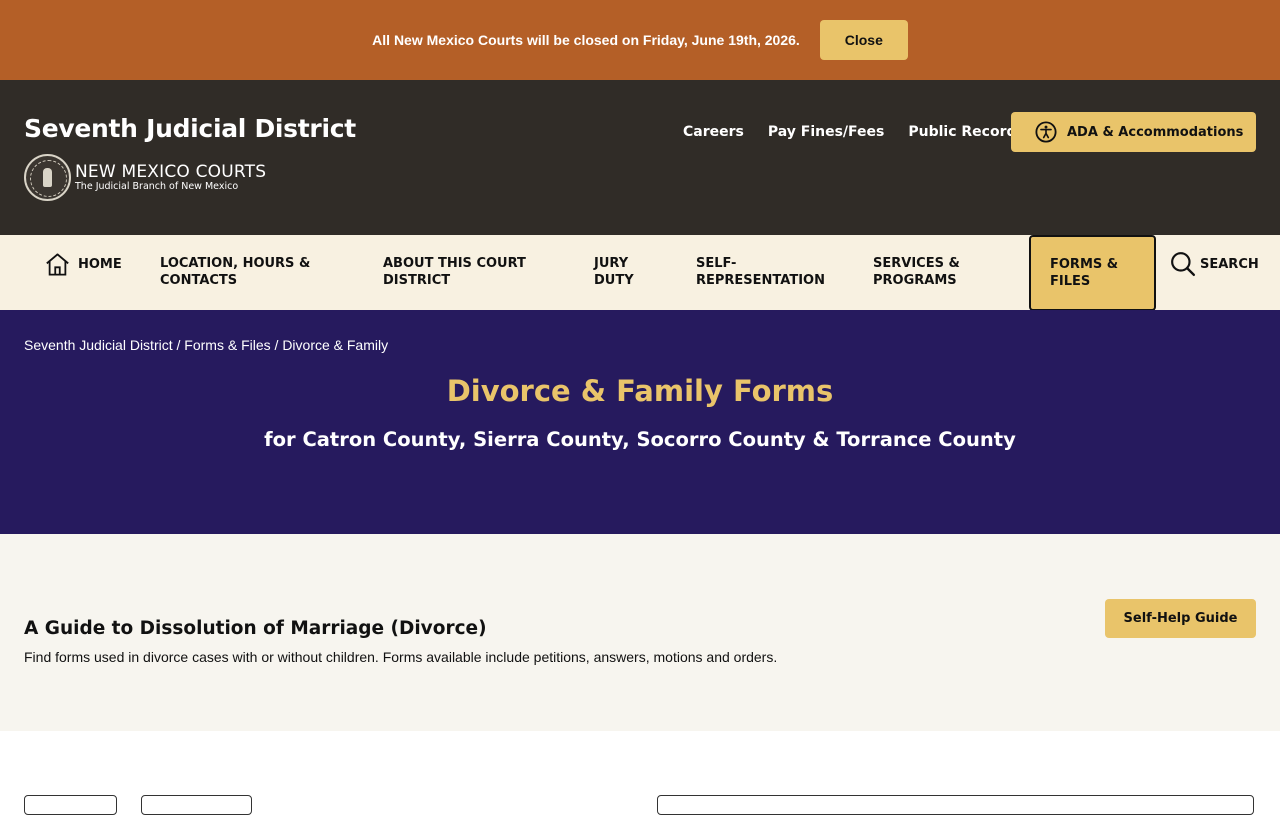  I want to click on nav-item-home: HOME, so click(83, 264).